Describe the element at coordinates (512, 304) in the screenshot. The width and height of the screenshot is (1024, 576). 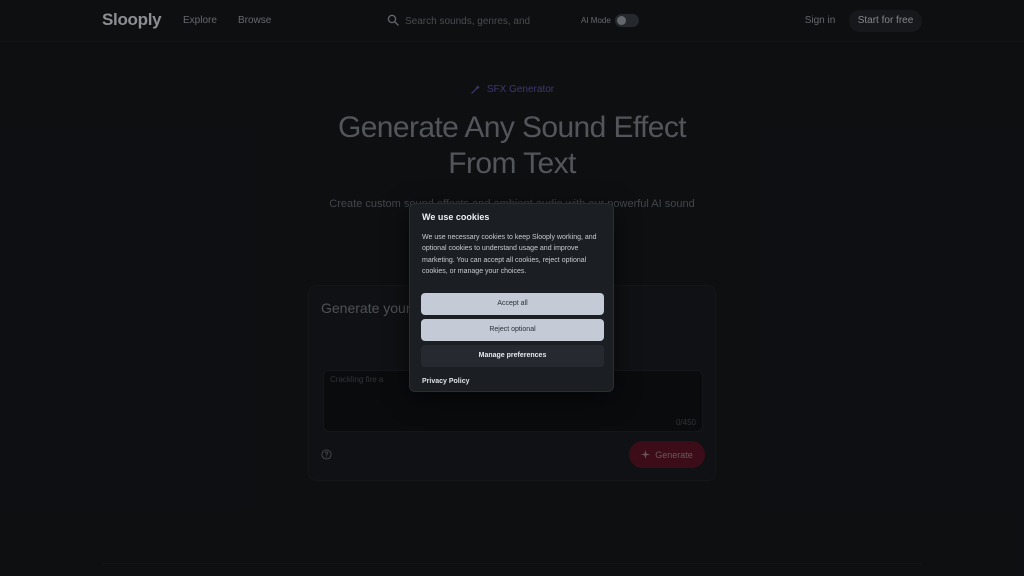
I see `accept-all-button: Accept all` at that location.